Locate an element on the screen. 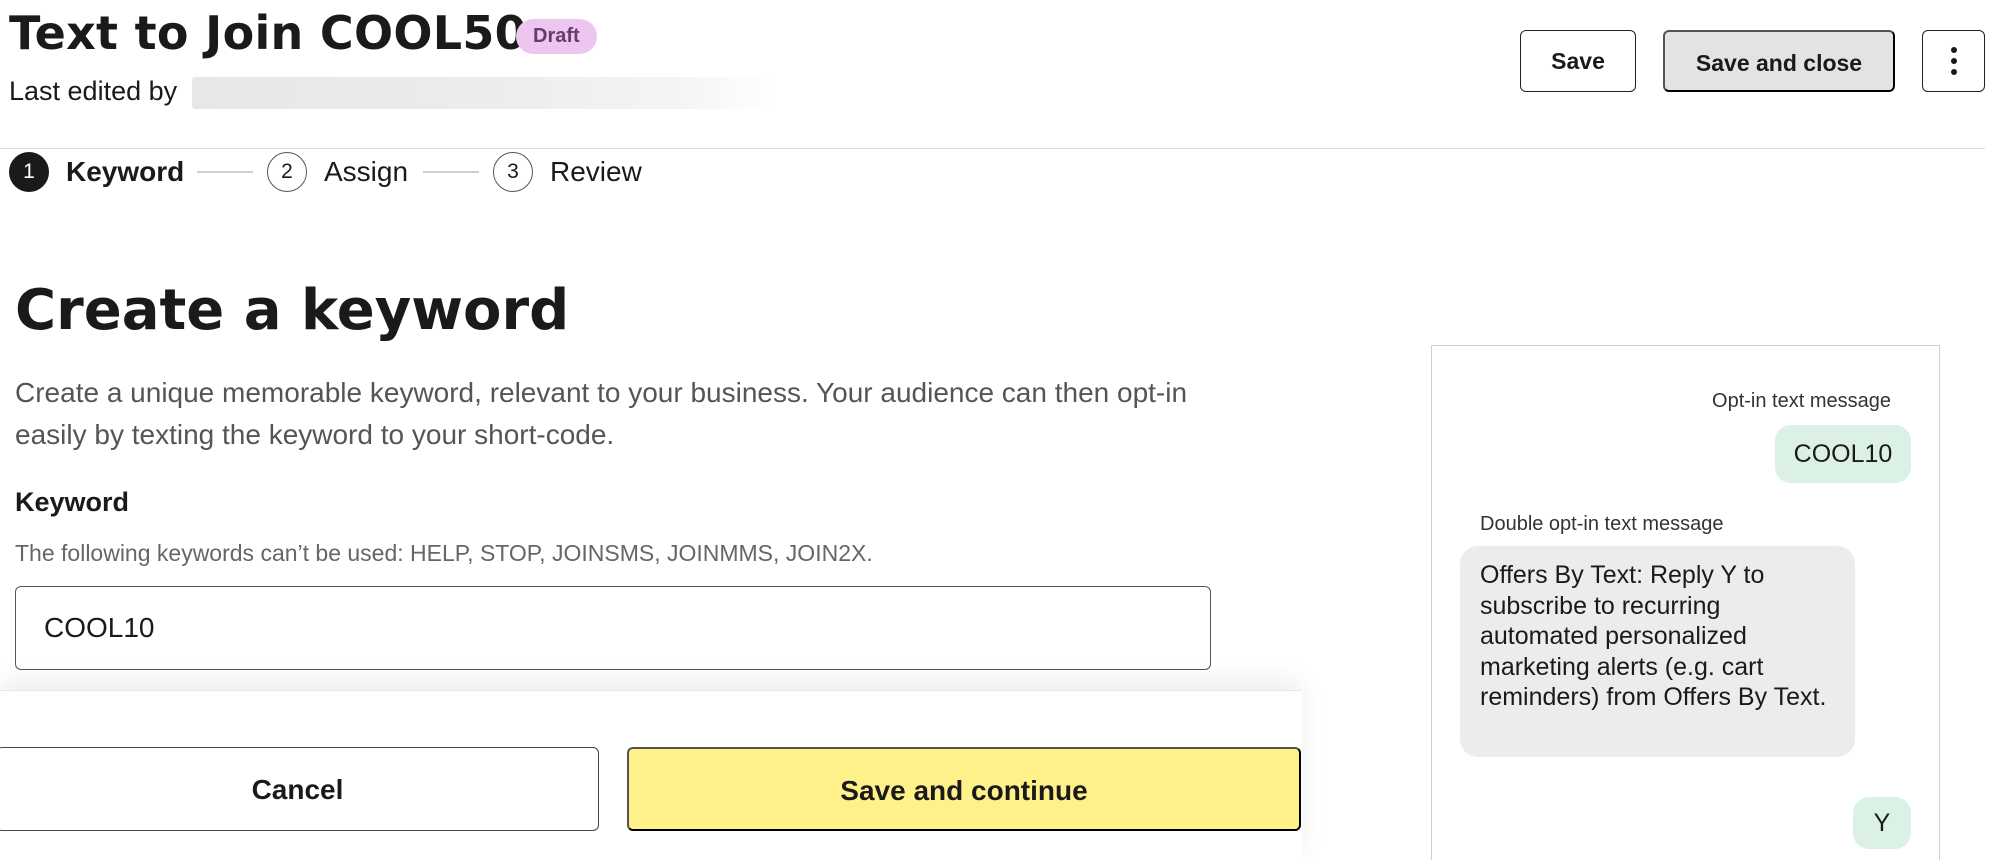 This screenshot has width=1999, height=860. cancel-button: Cancel is located at coordinates (299, 789).